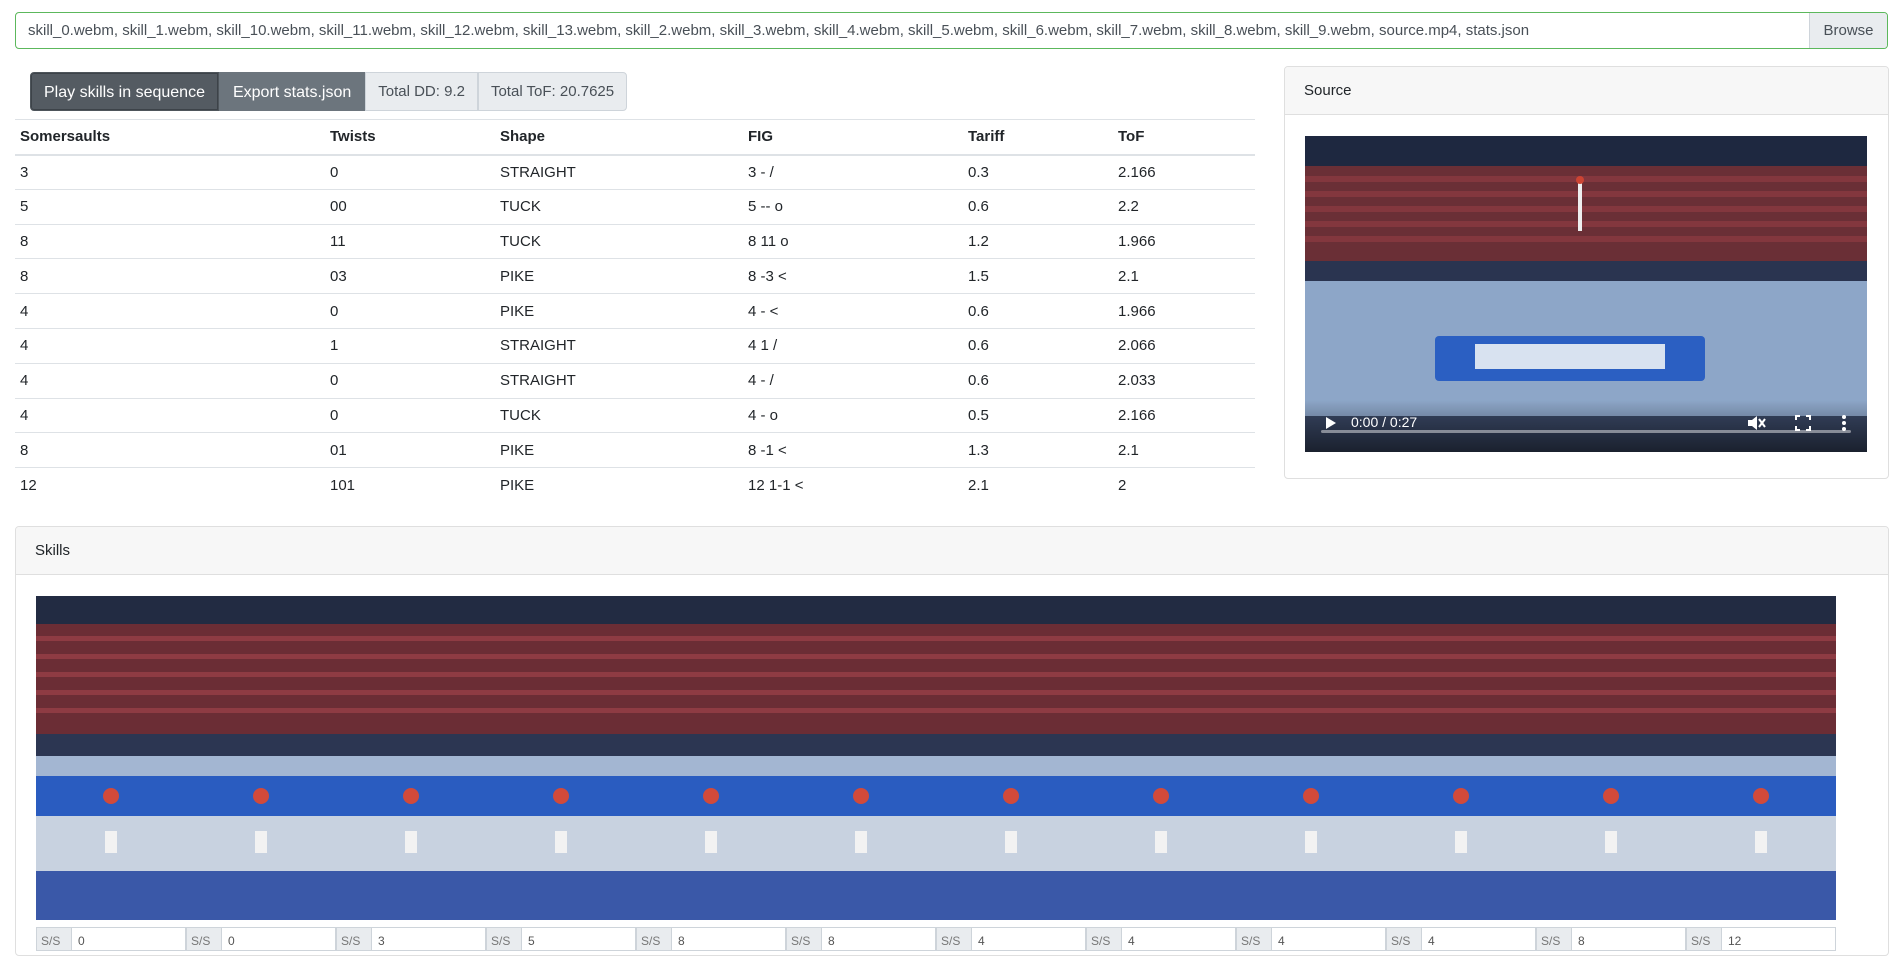  Describe the element at coordinates (429, 939) in the screenshot. I see `skill-value-input: 3` at that location.